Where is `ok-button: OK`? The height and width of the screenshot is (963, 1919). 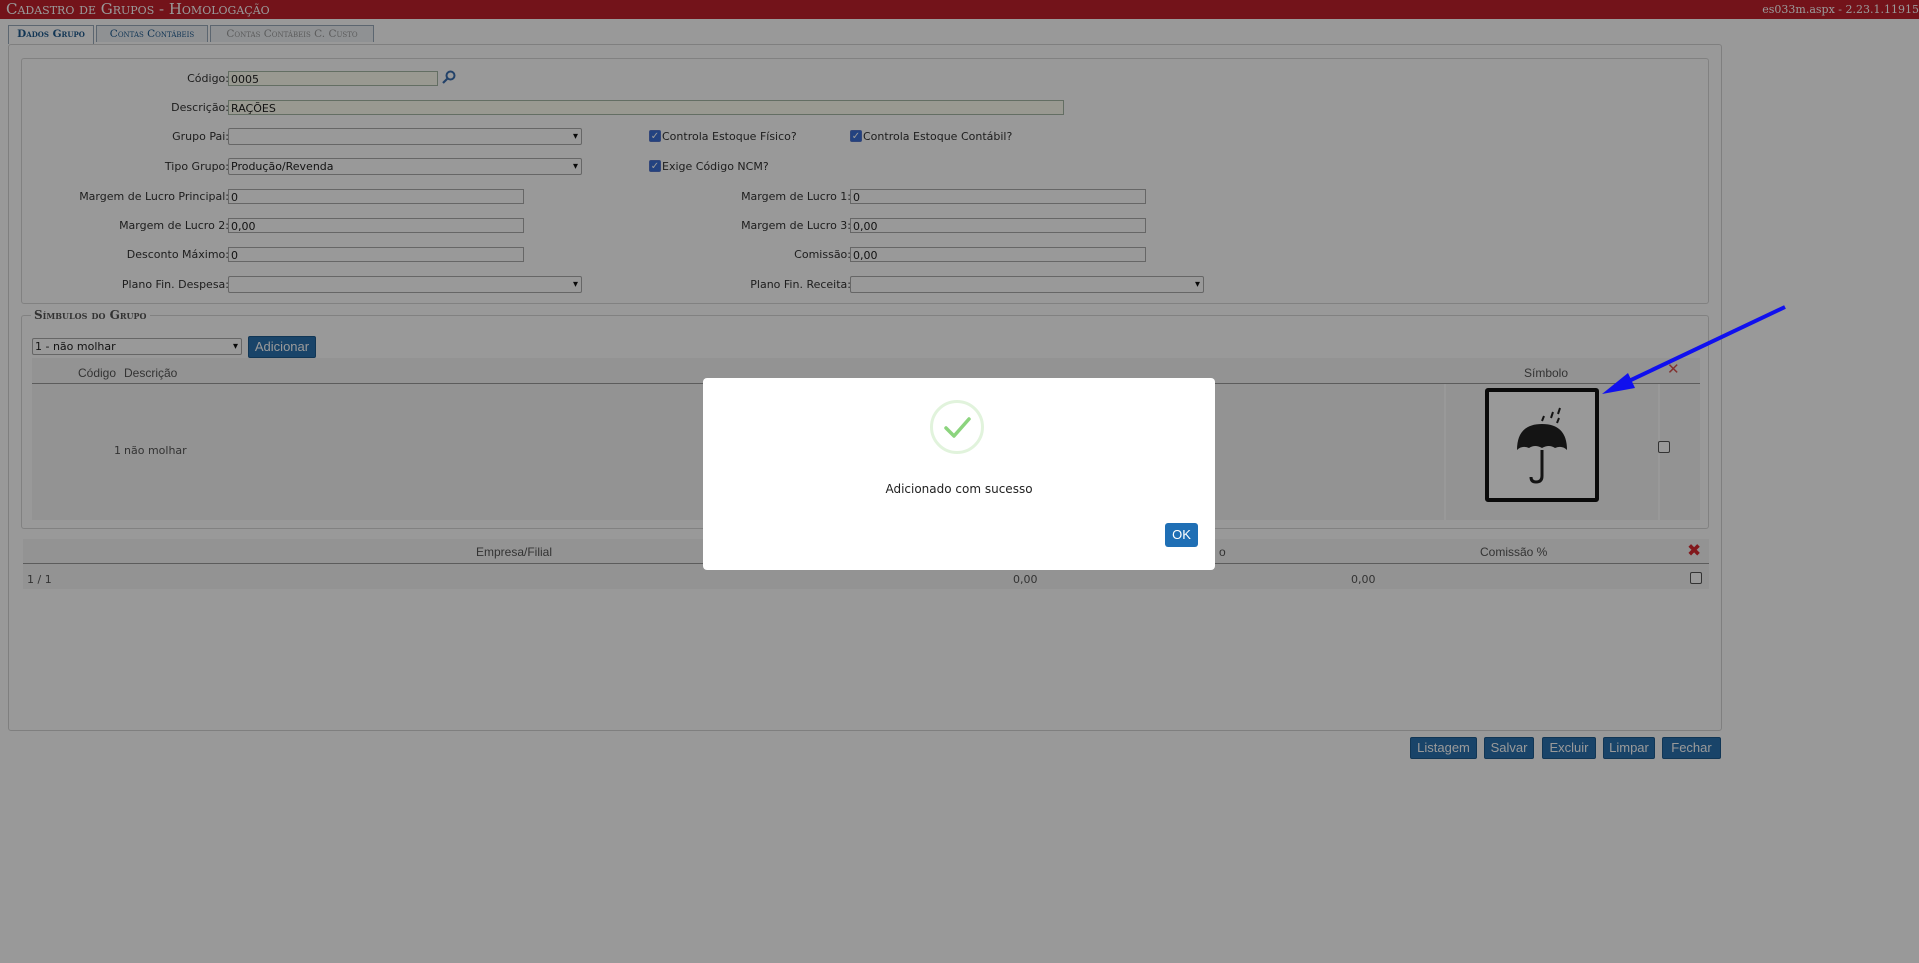 ok-button: OK is located at coordinates (1181, 535).